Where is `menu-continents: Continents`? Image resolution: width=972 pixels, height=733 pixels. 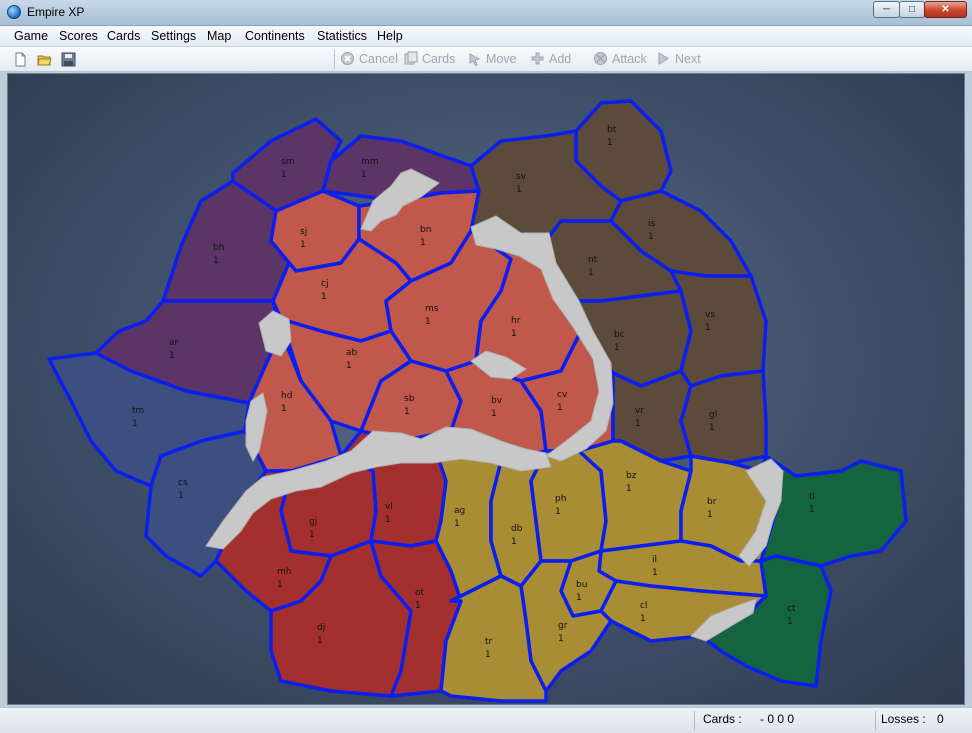
menu-continents: Continents is located at coordinates (275, 36).